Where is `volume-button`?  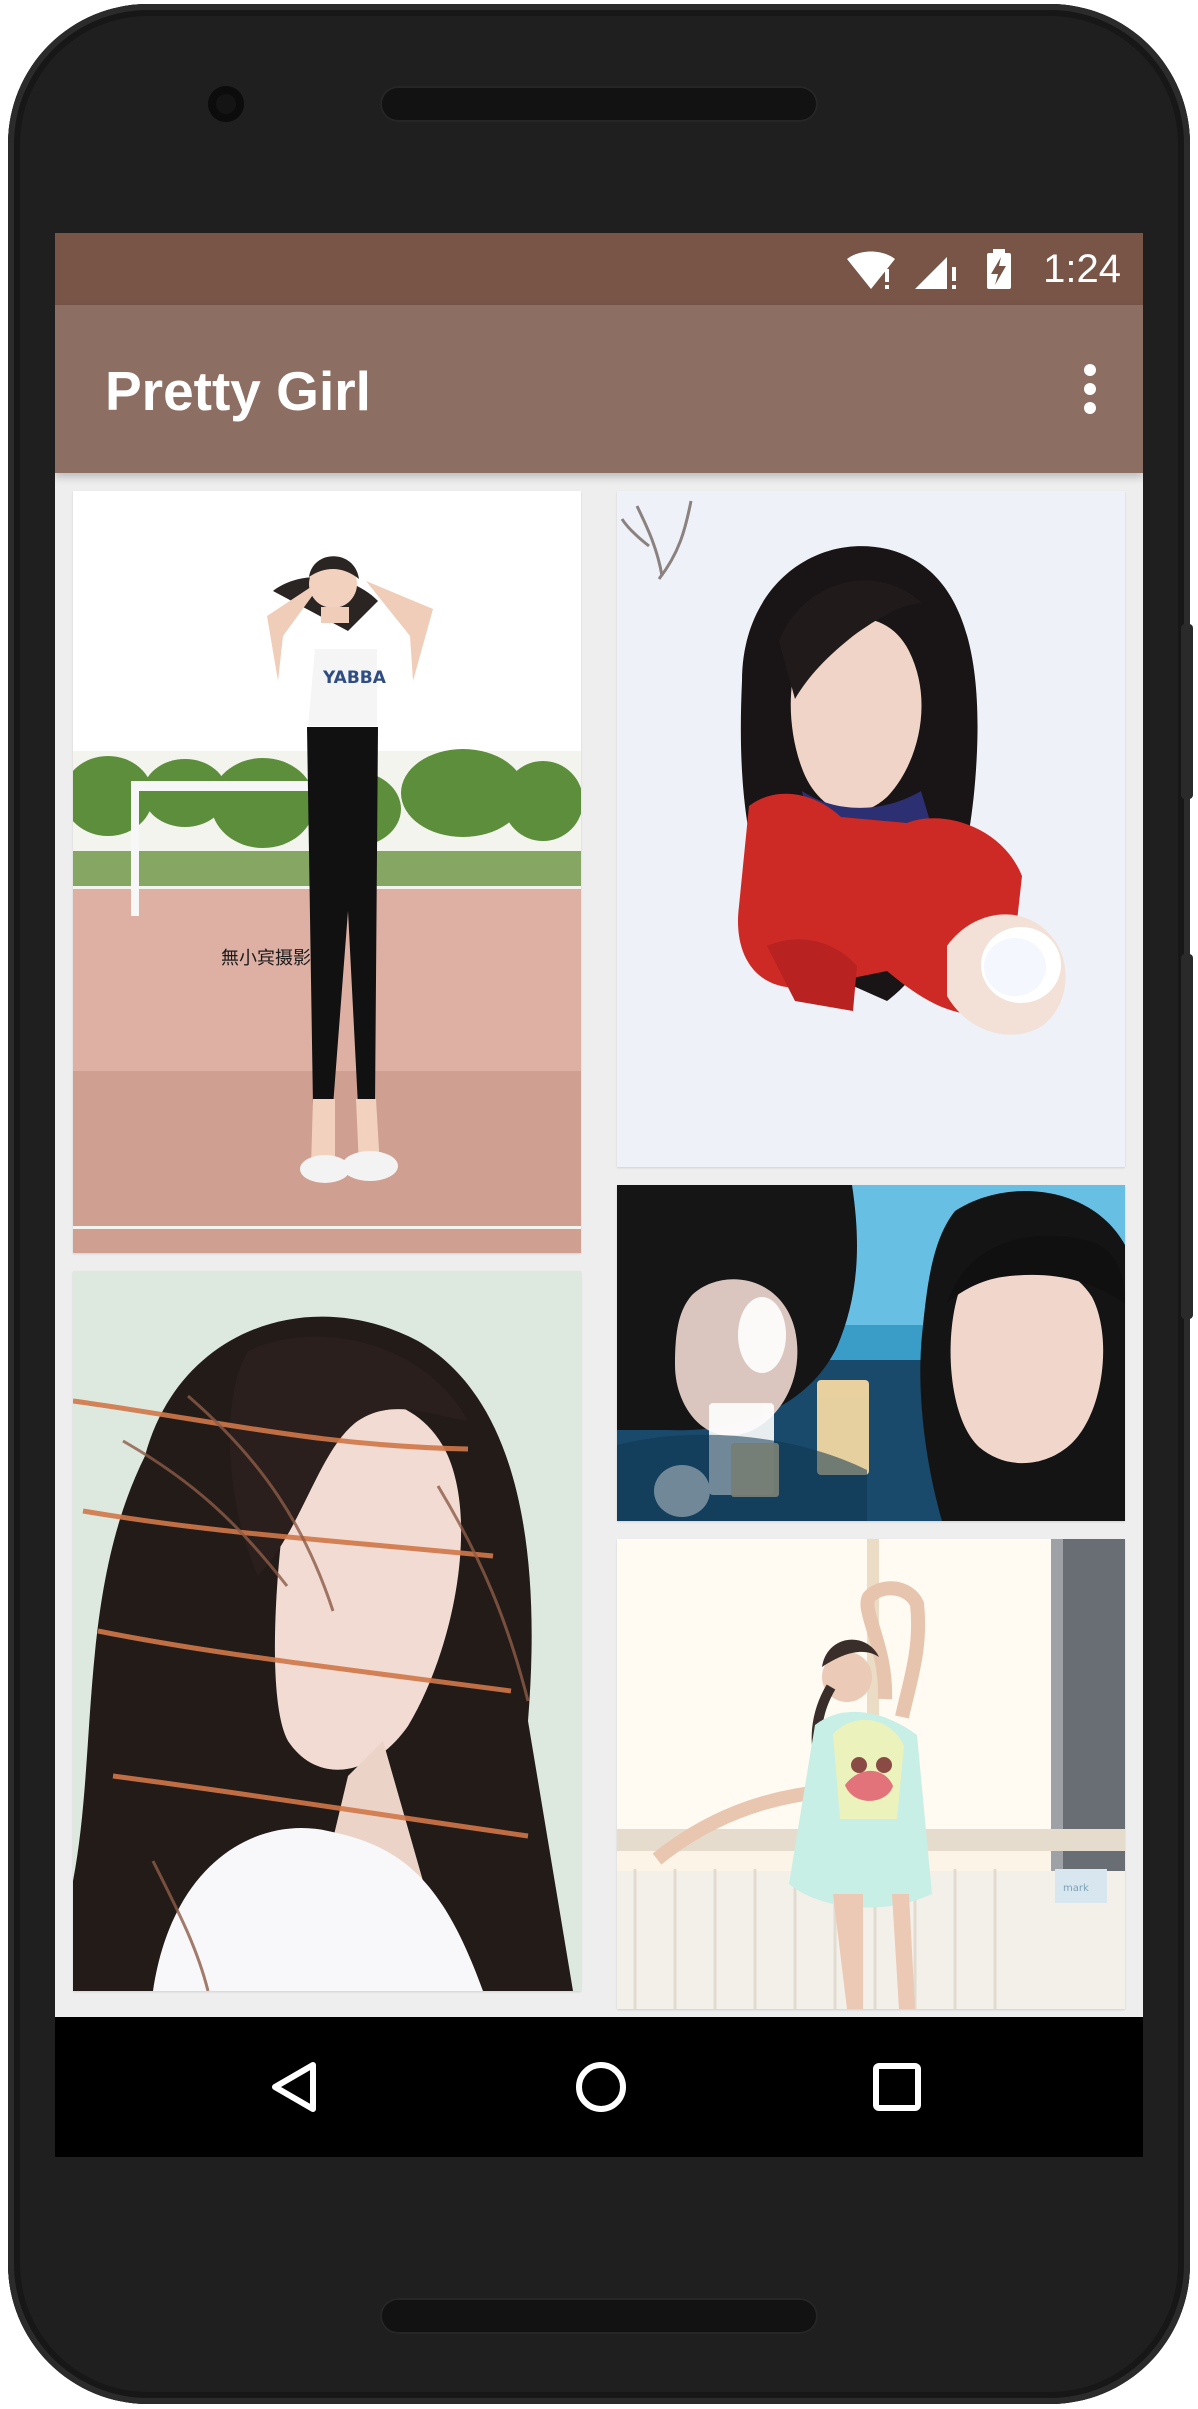
volume-button is located at coordinates (1187, 1136).